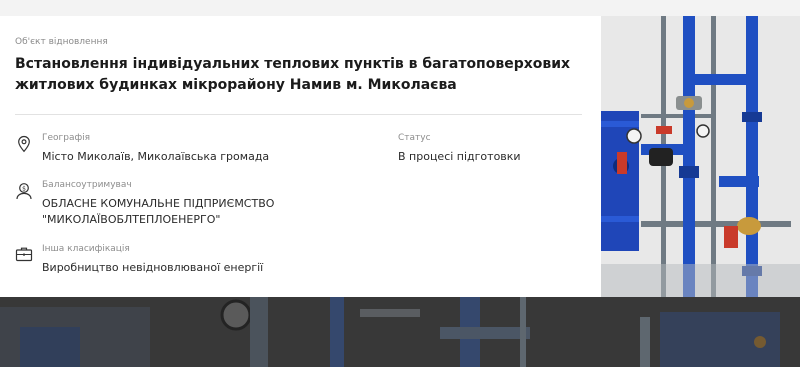  Describe the element at coordinates (61, 42) in the screenshot. I see `object-type-label: Об'єкт відновлення` at that location.